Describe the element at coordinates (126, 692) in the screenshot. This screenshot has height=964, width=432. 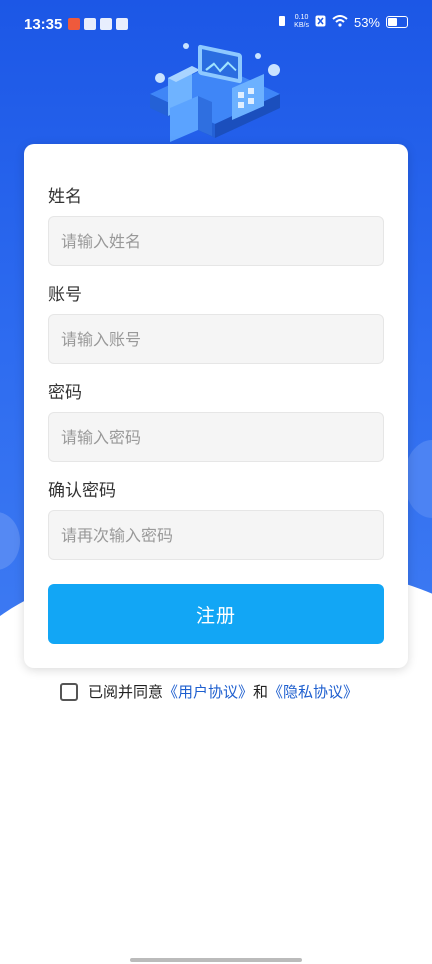
I see `agreement-prefix: 已阅并同意` at that location.